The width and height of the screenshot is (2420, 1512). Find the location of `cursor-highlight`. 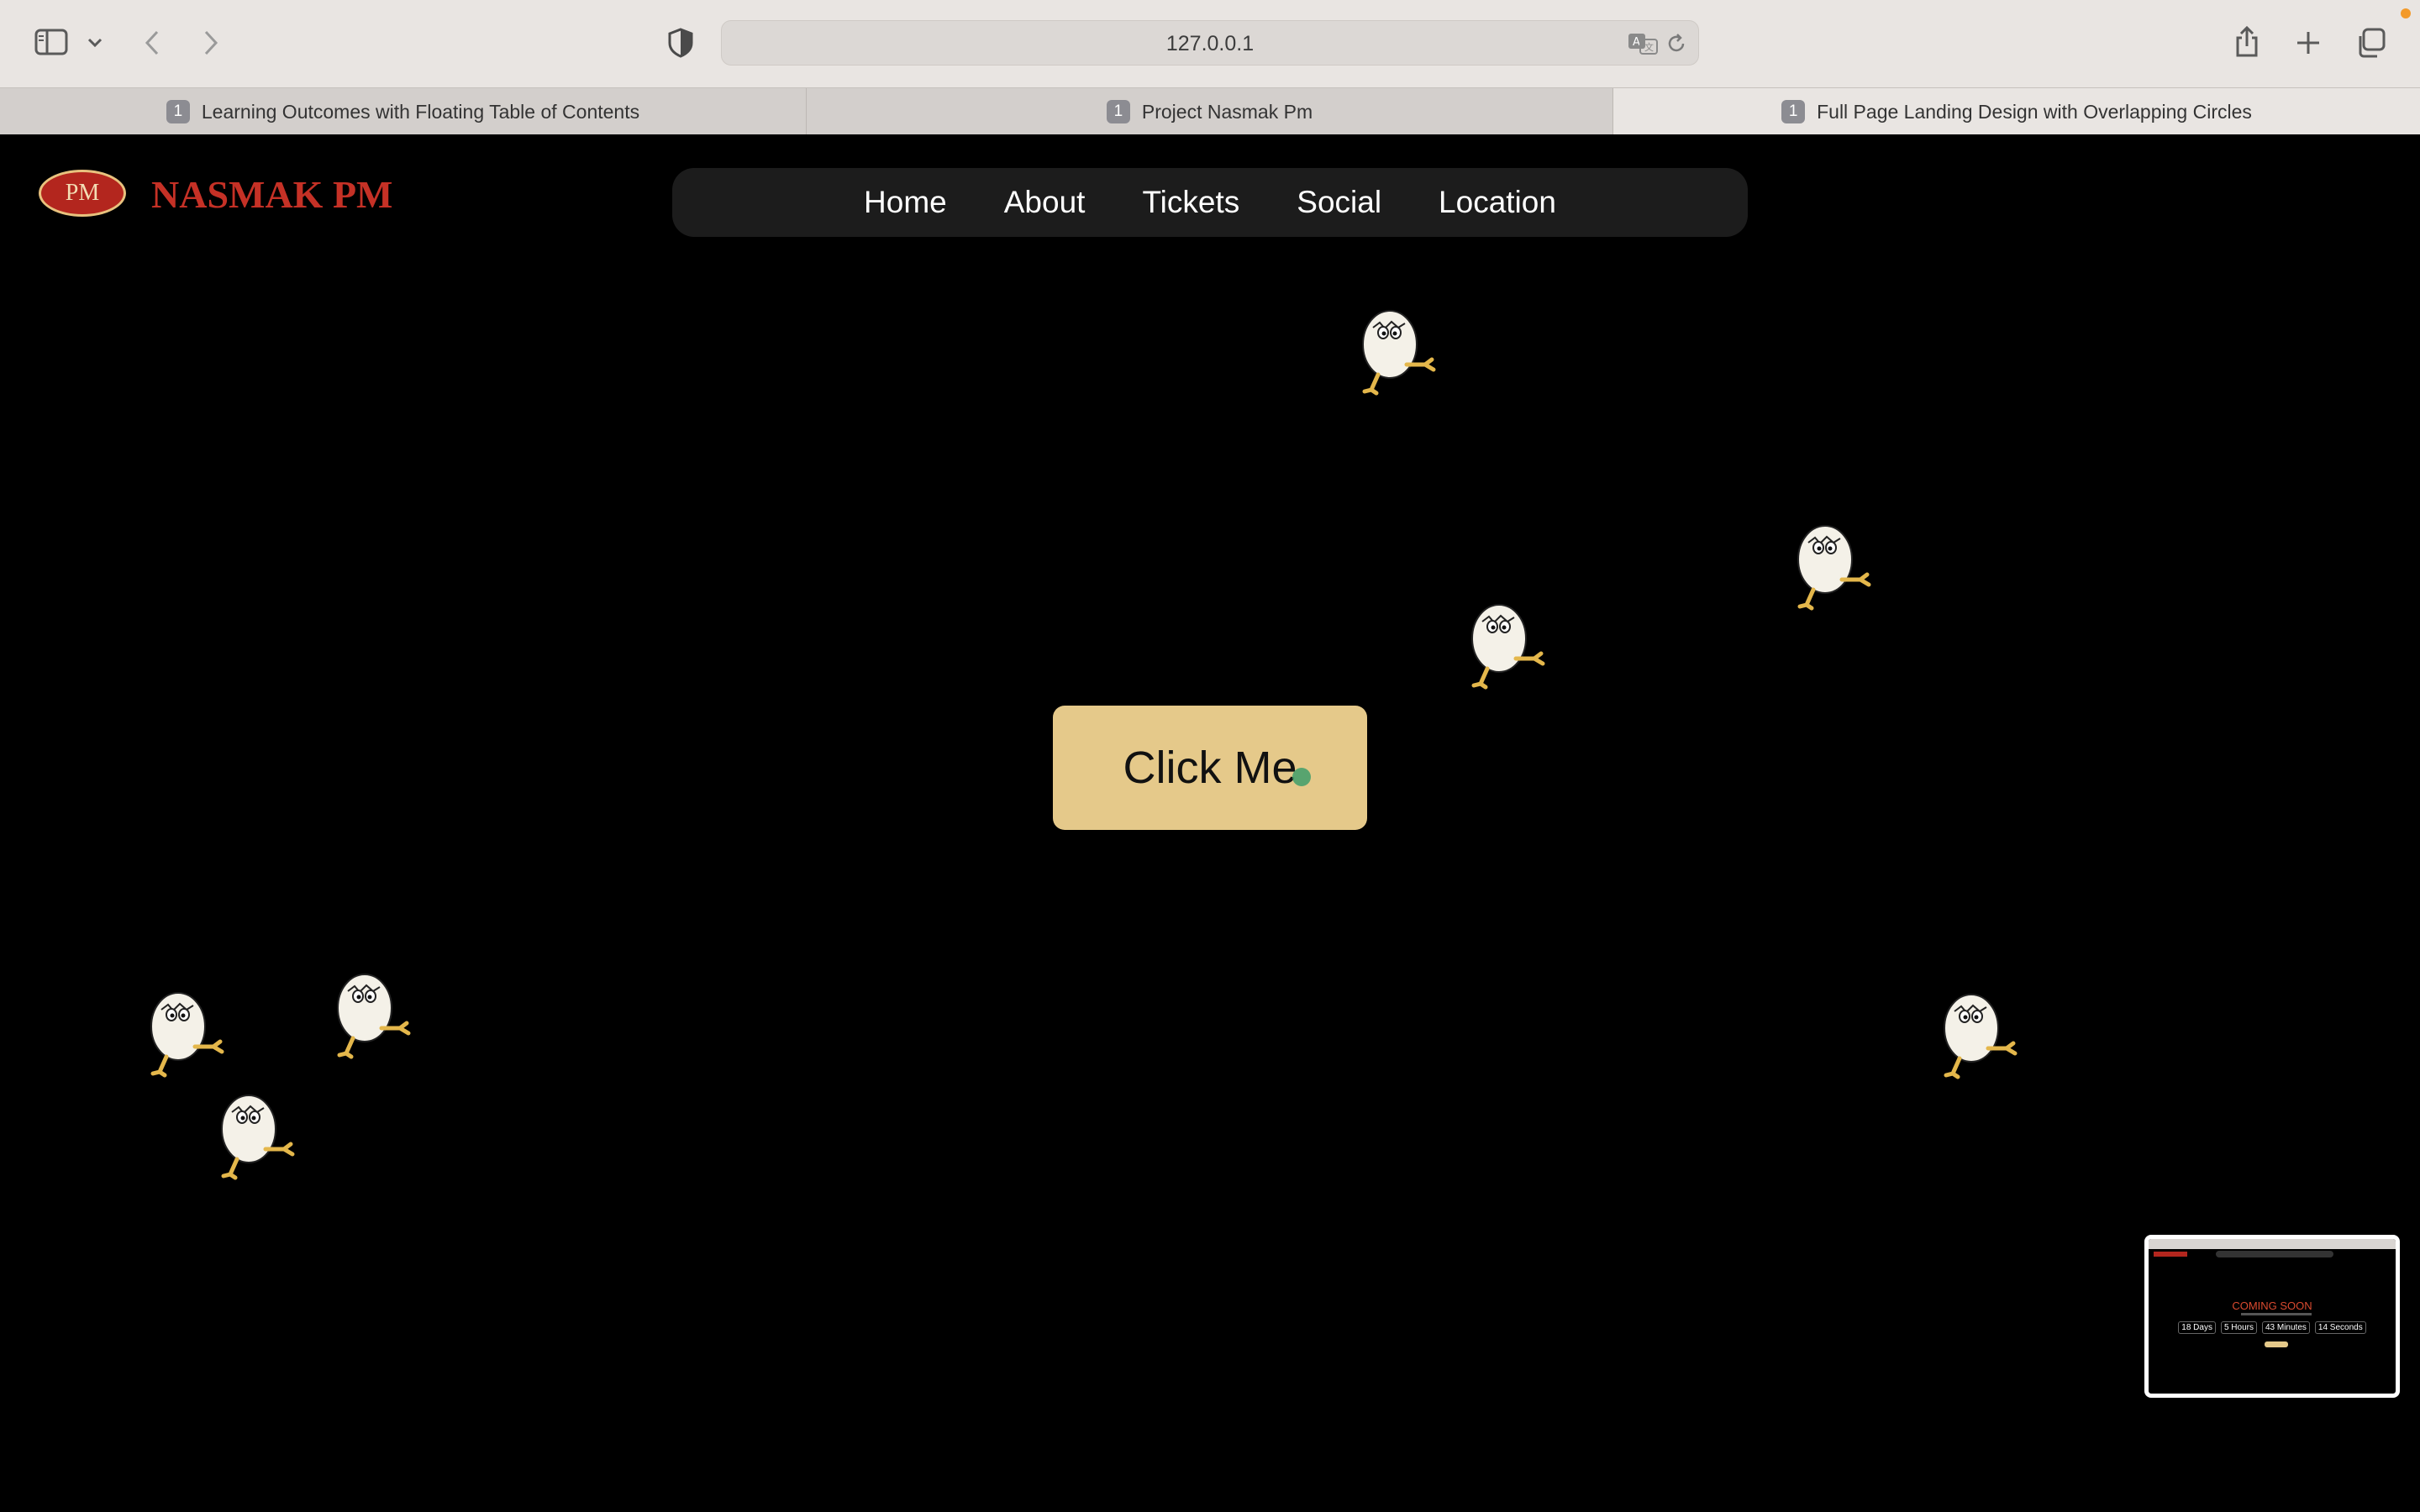

cursor-highlight is located at coordinates (1301, 777).